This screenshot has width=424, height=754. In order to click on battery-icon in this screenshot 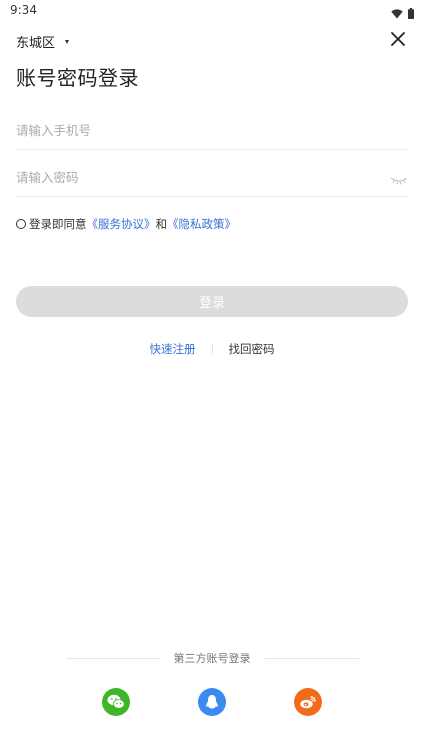, I will do `click(411, 13)`.